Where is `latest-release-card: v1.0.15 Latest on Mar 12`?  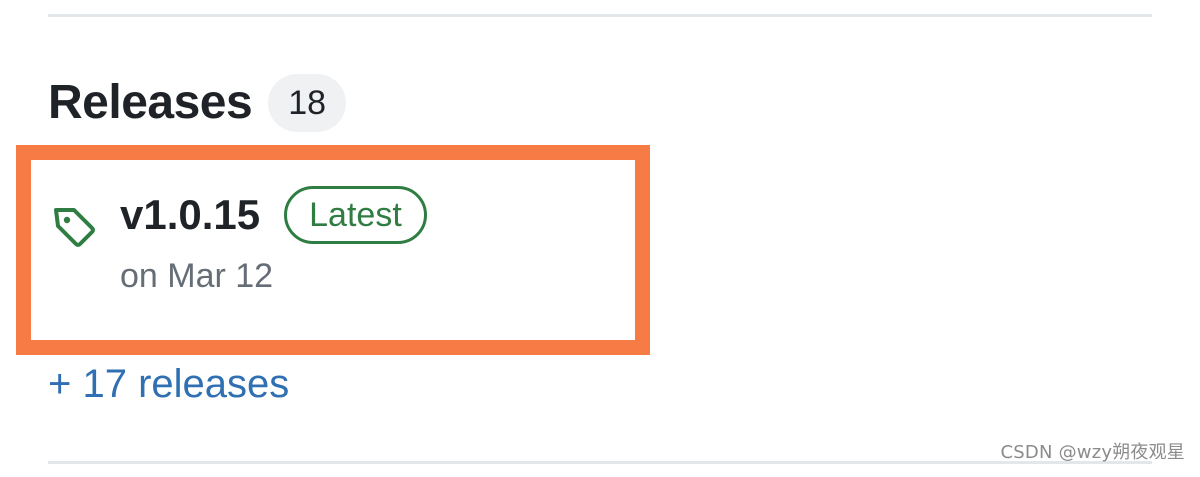 latest-release-card: v1.0.15 Latest on Mar 12 is located at coordinates (330, 246).